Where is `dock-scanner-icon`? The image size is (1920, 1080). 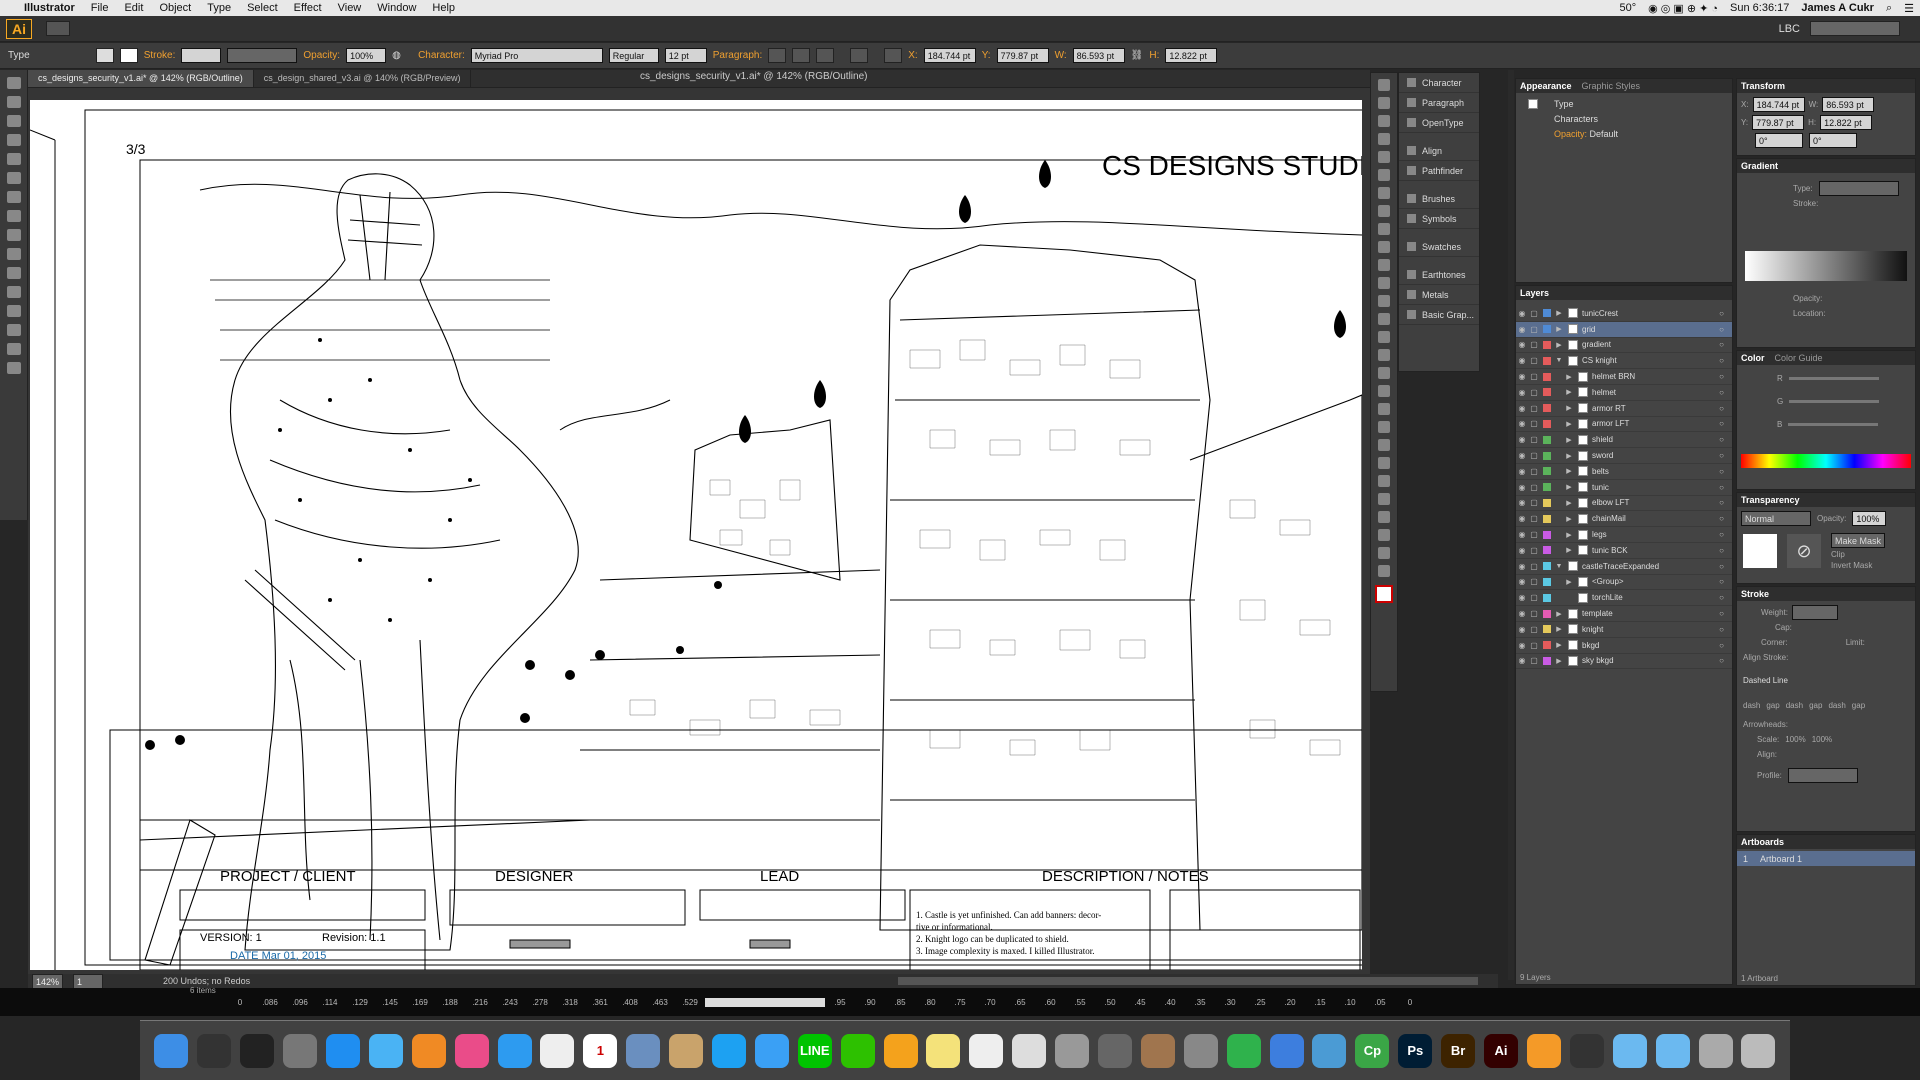 dock-scanner-icon is located at coordinates (1115, 1050).